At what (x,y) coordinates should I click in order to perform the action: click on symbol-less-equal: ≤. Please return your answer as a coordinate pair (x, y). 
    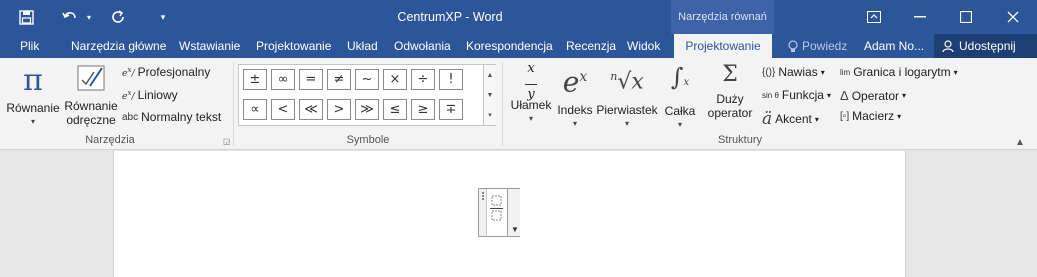
    Looking at the image, I should click on (395, 109).